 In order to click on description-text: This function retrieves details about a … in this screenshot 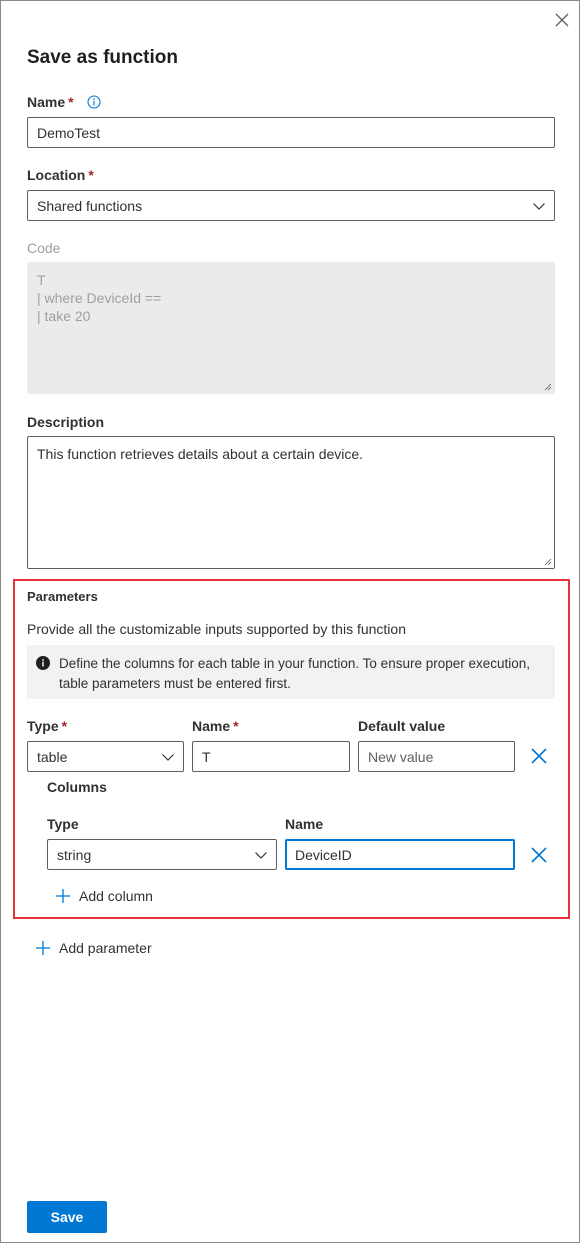, I will do `click(200, 454)`.